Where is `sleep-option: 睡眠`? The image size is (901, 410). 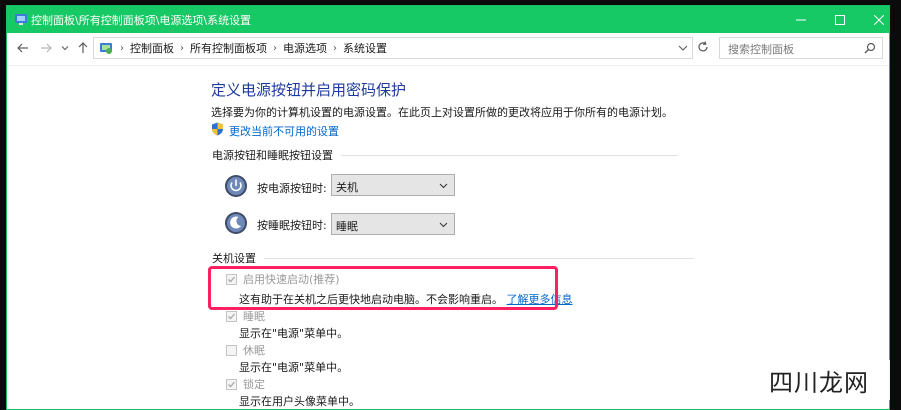
sleep-option: 睡眠 is located at coordinates (245, 316).